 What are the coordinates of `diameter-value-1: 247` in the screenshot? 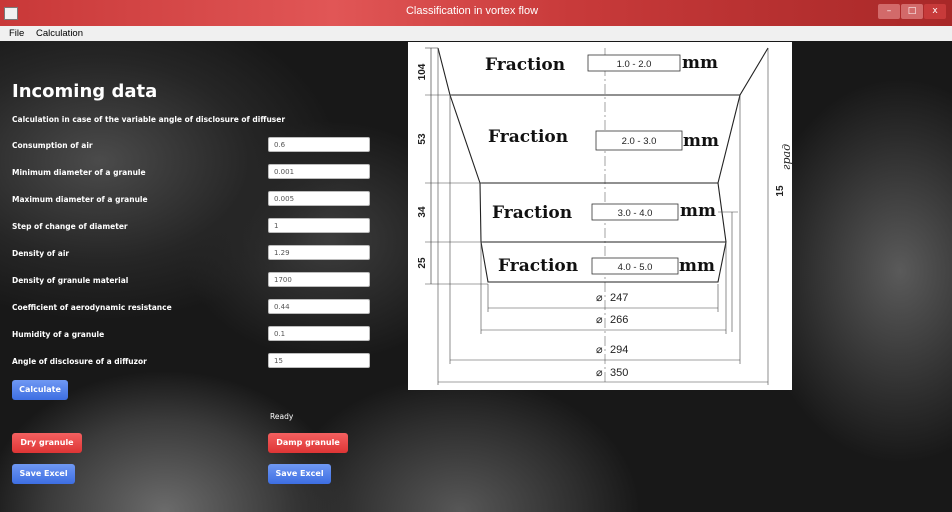 It's located at (619, 298).